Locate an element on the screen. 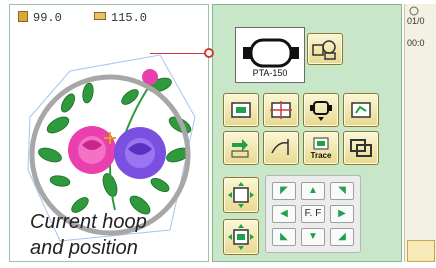 The width and height of the screenshot is (436, 268). design-move-icon is located at coordinates (241, 237).